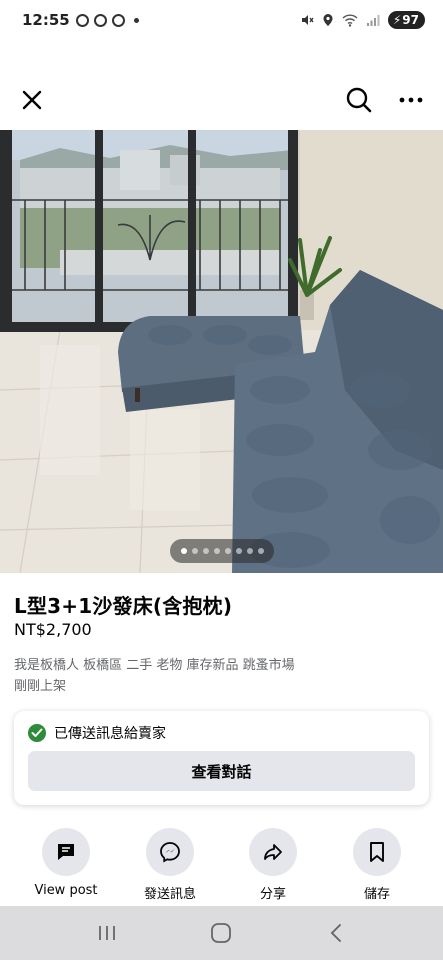 The height and width of the screenshot is (960, 443). I want to click on close-icon, so click(32, 100).